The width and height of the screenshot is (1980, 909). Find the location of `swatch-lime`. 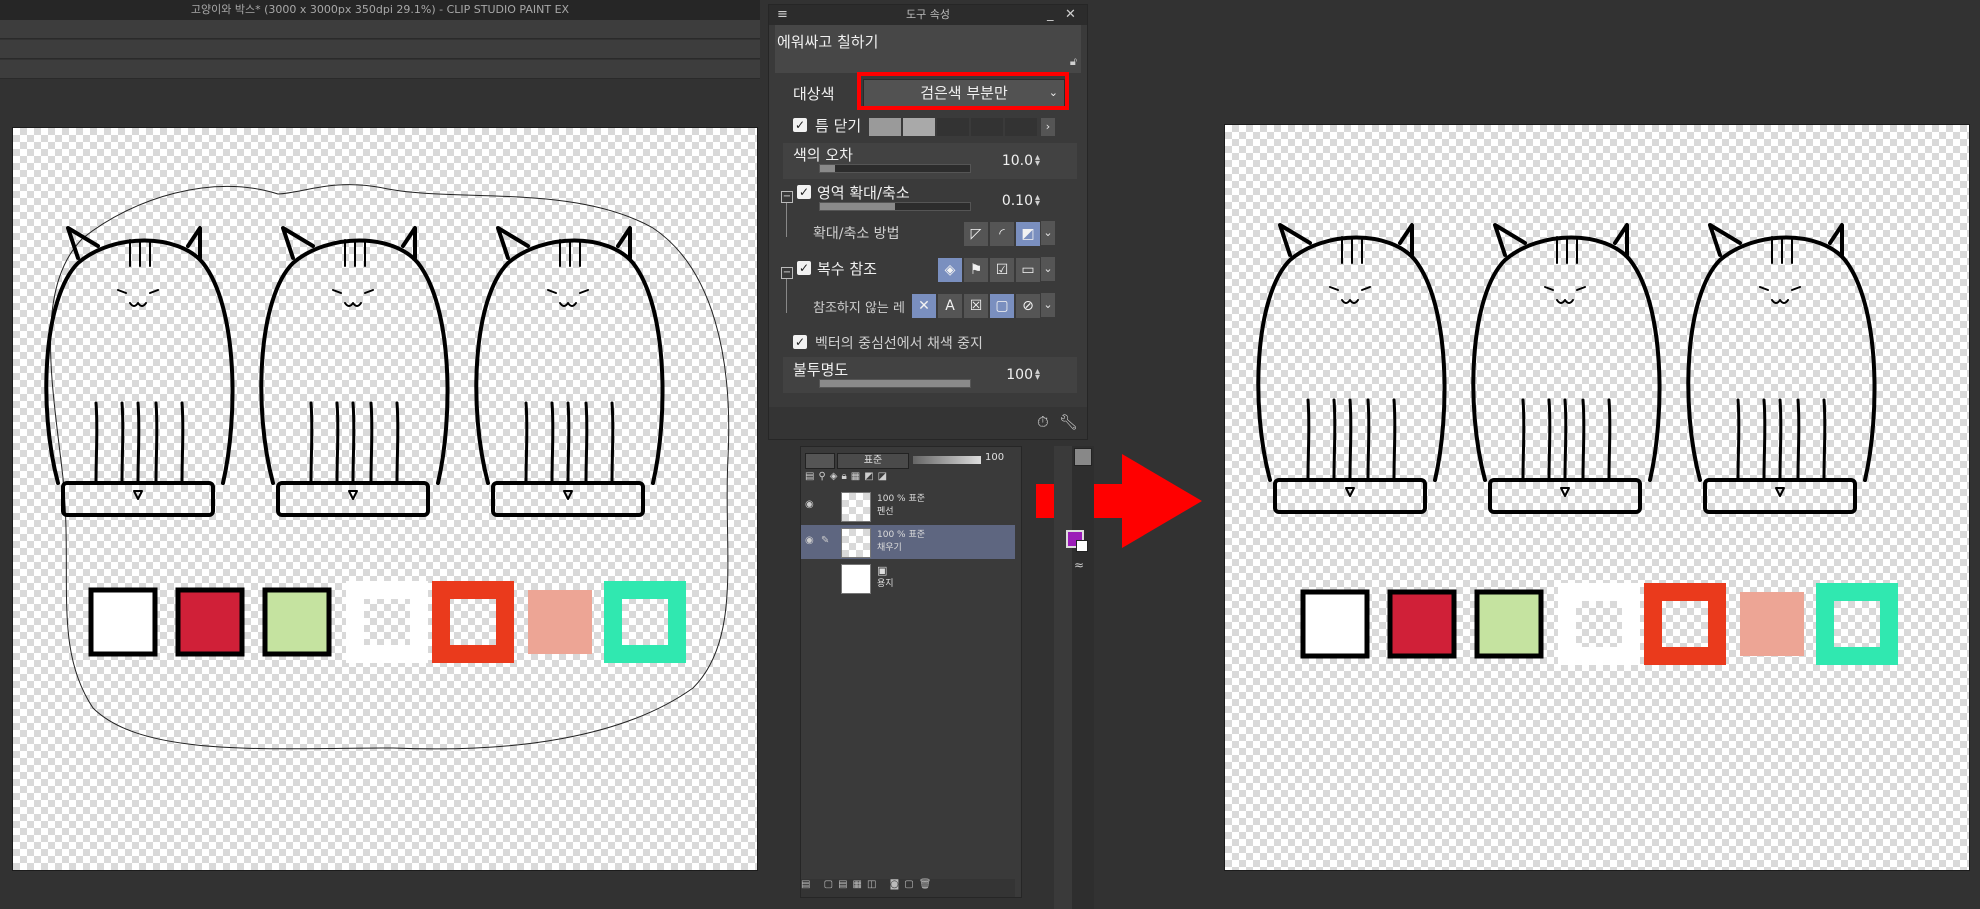

swatch-lime is located at coordinates (297, 622).